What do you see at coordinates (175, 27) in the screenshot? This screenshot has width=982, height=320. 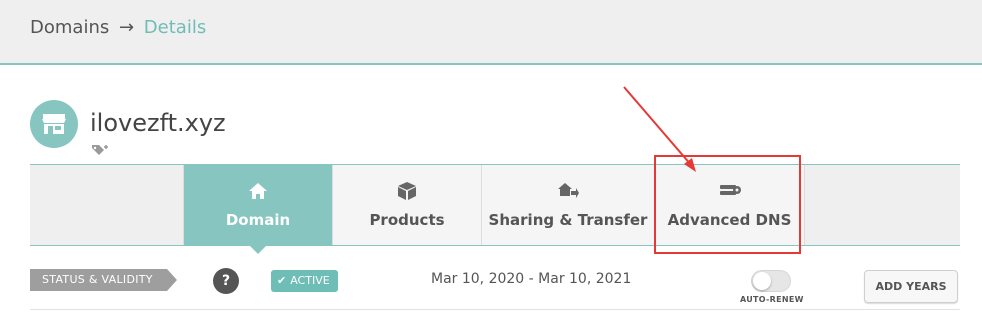 I see `breadcrumb-current: Details` at bounding box center [175, 27].